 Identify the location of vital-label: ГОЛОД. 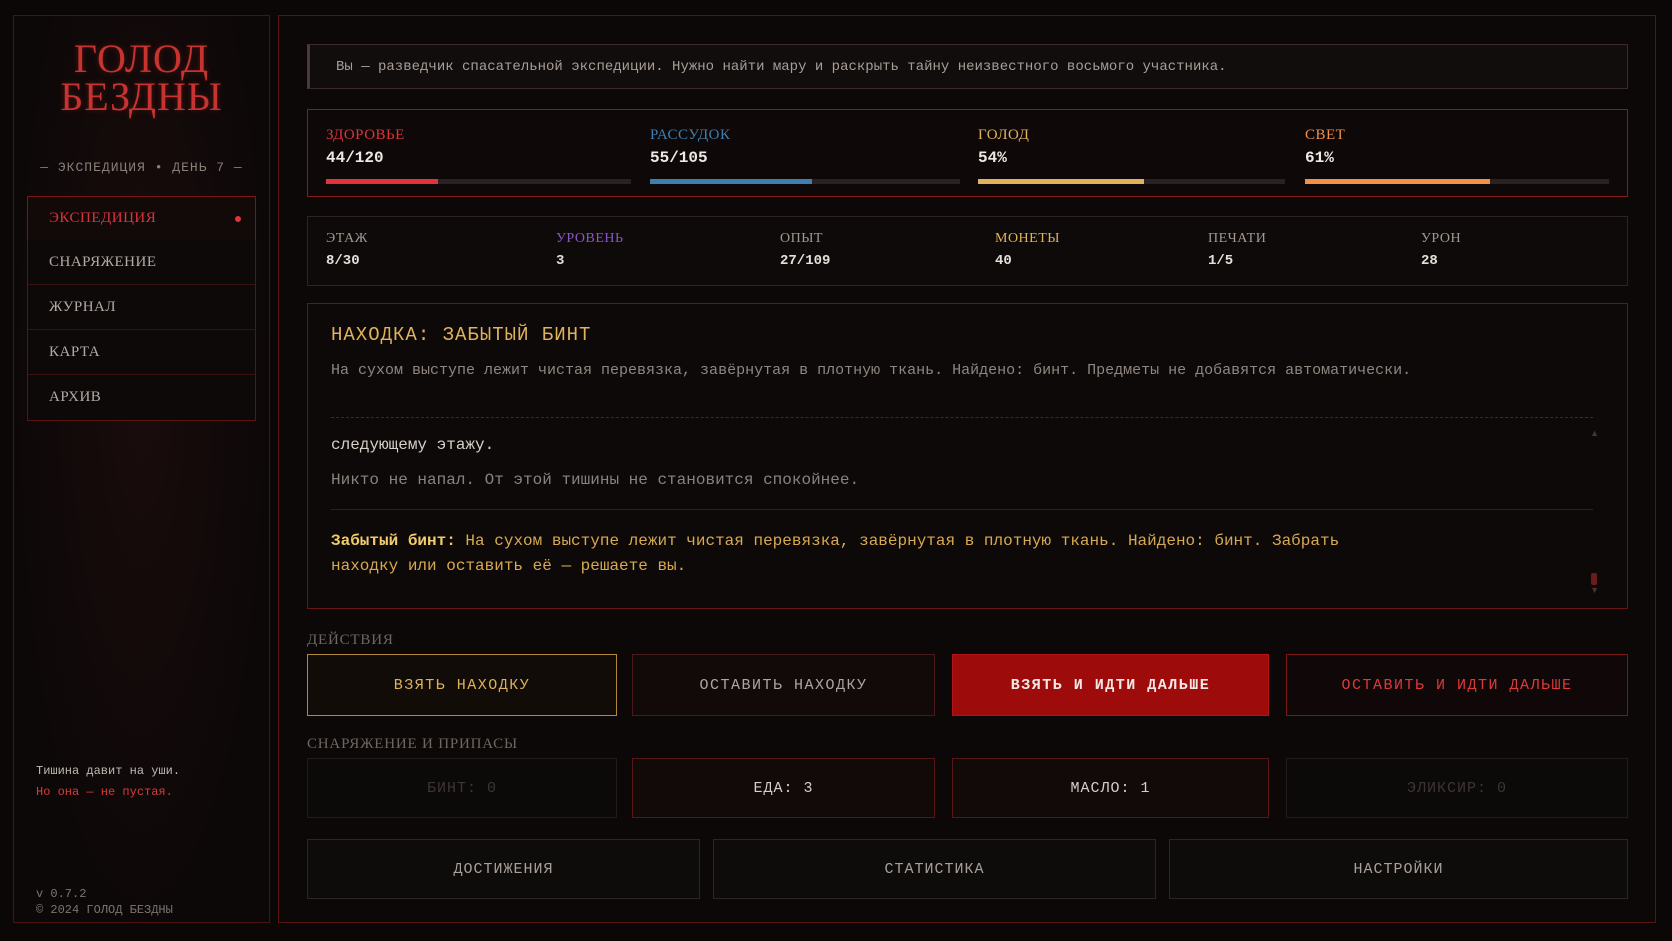
(1004, 135).